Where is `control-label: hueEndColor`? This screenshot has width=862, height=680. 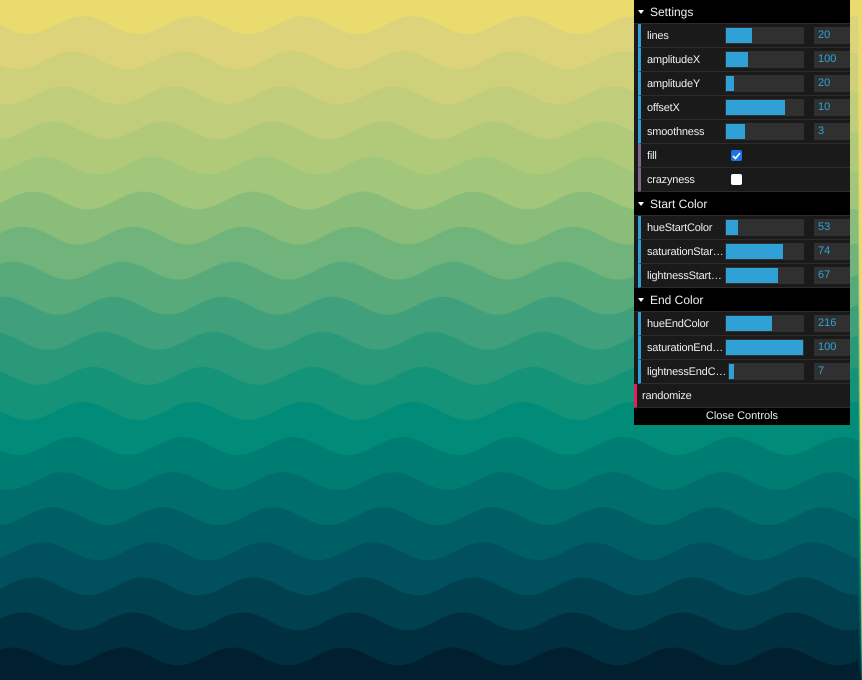
control-label: hueEndColor is located at coordinates (678, 324).